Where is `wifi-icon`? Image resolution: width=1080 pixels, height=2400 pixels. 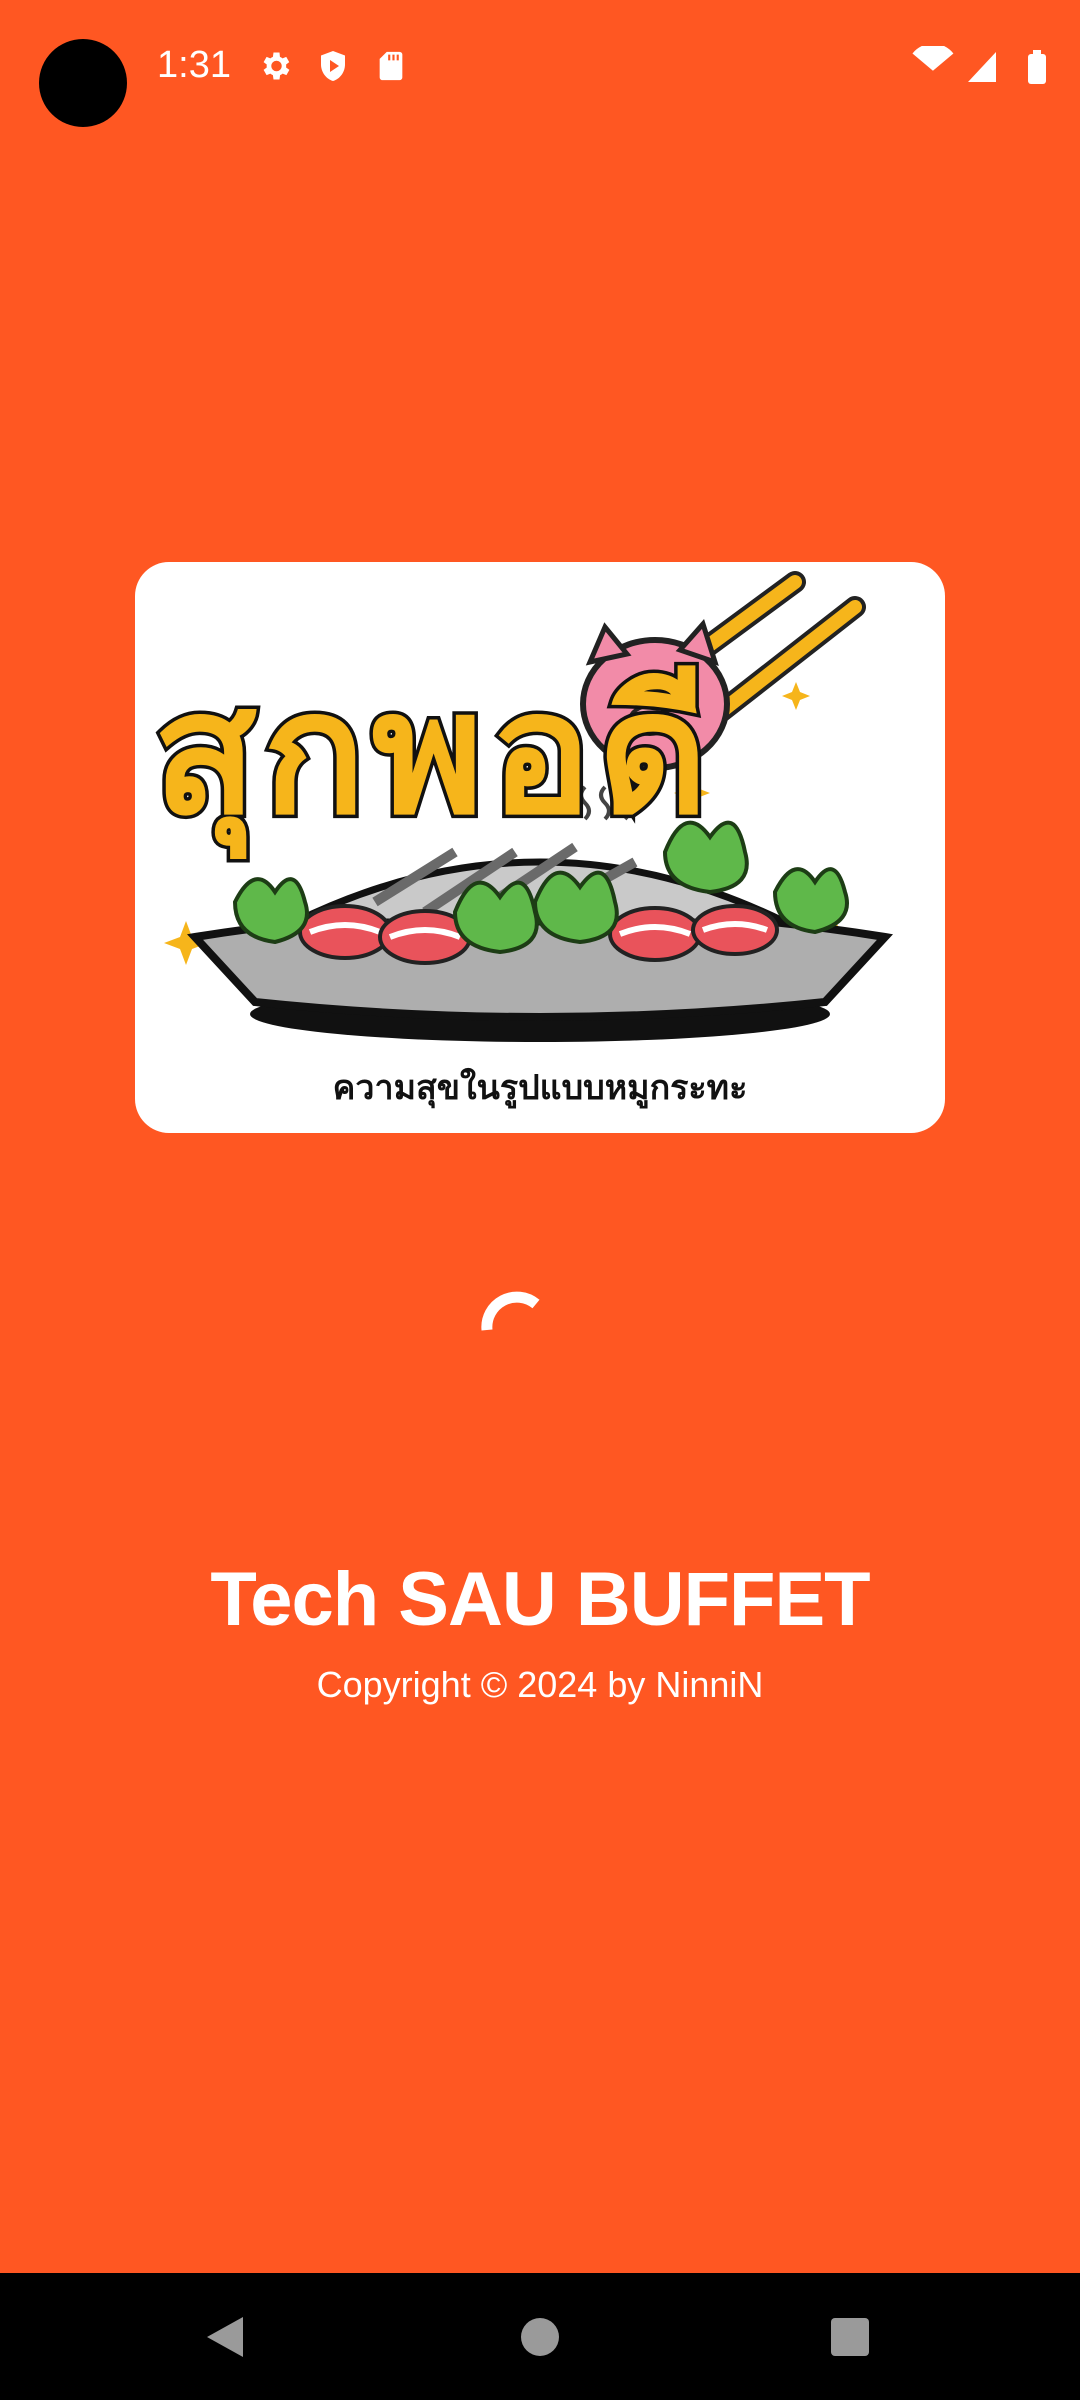 wifi-icon is located at coordinates (933, 57).